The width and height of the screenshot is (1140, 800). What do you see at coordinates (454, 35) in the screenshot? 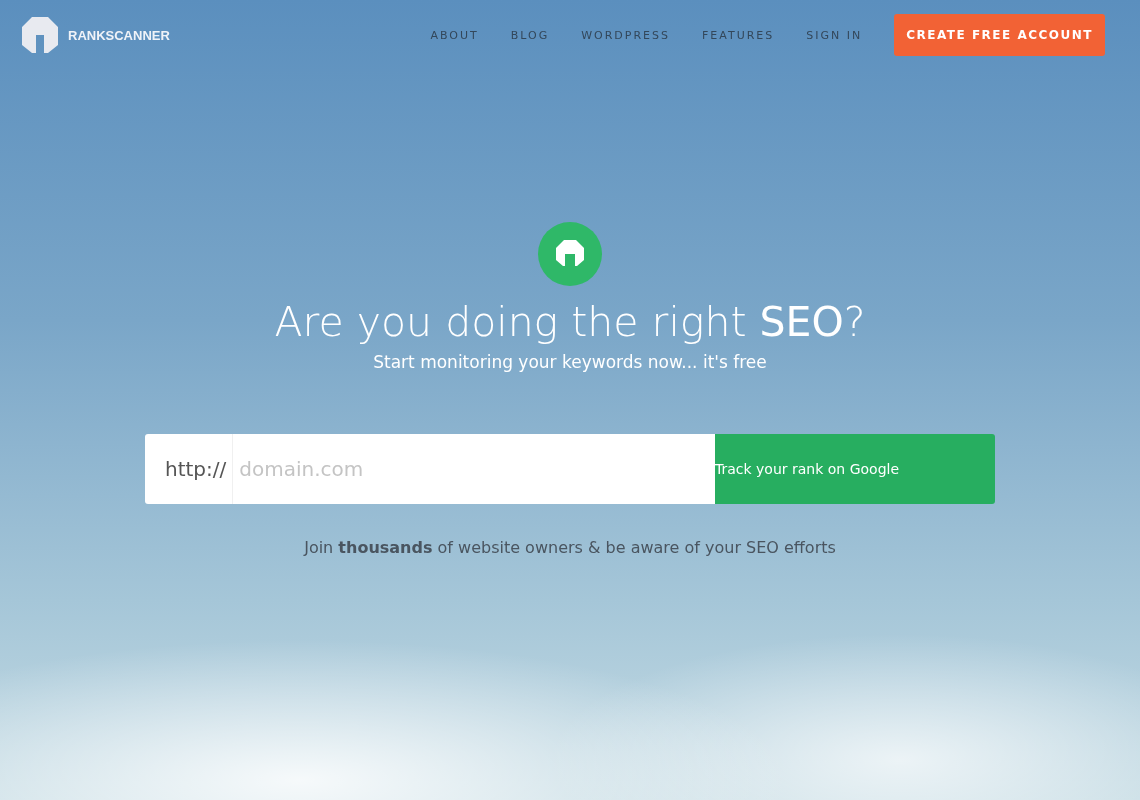
I see `nav-link: ABOUT` at bounding box center [454, 35].